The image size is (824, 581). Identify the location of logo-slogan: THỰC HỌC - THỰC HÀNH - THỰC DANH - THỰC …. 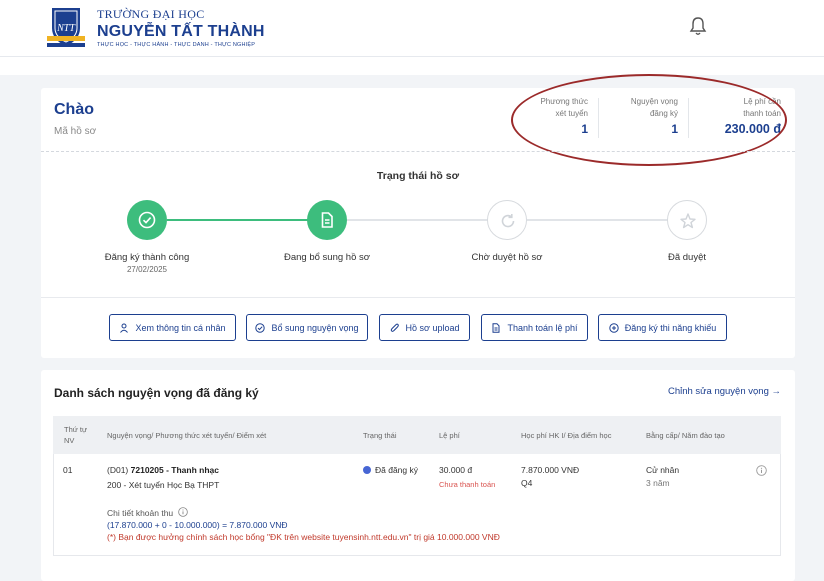
(176, 45).